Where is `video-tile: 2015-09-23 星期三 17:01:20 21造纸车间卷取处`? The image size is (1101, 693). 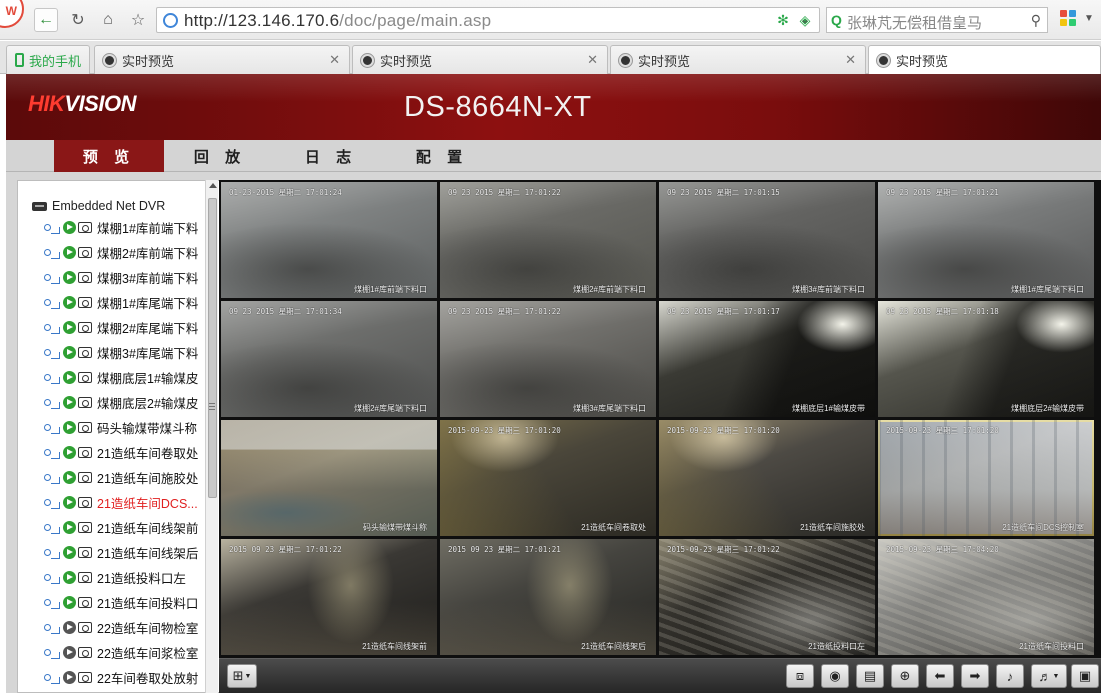
video-tile: 2015-09-23 星期三 17:01:20 21造纸车间卷取处 is located at coordinates (548, 478).